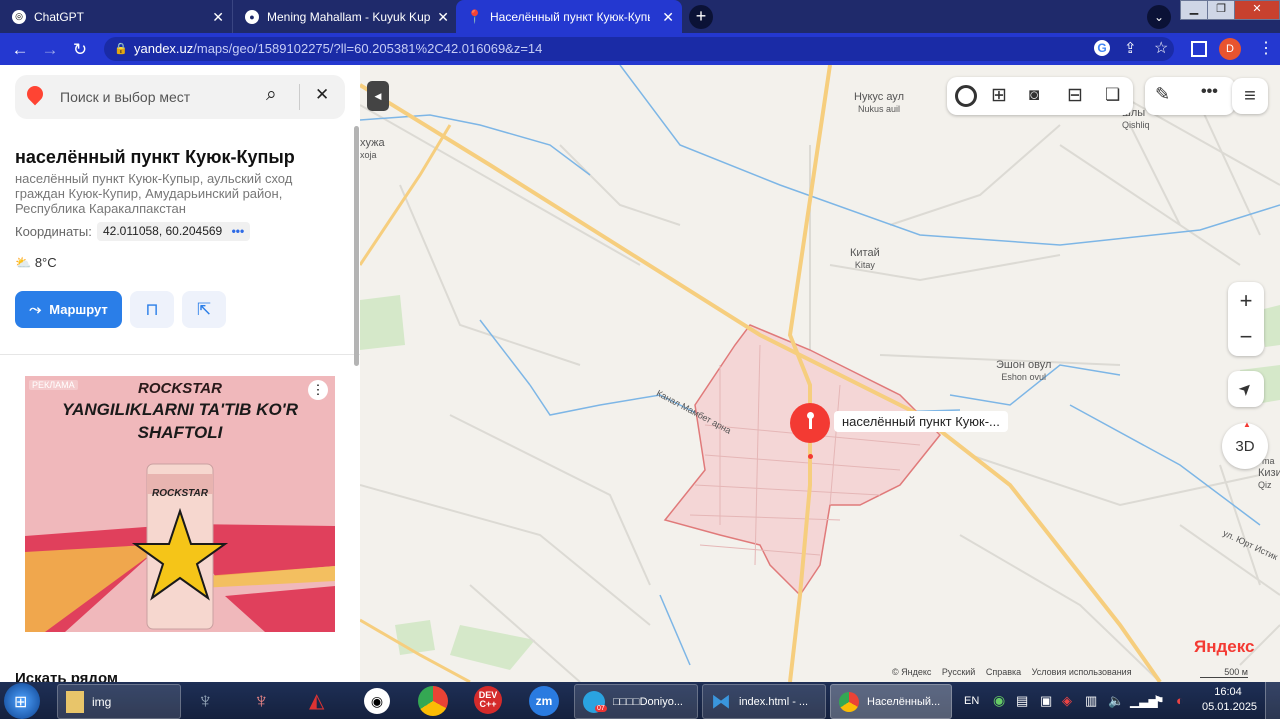 The height and width of the screenshot is (719, 1280). Describe the element at coordinates (1229, 700) in the screenshot. I see `clock: 16:04 05.01.2025` at that location.